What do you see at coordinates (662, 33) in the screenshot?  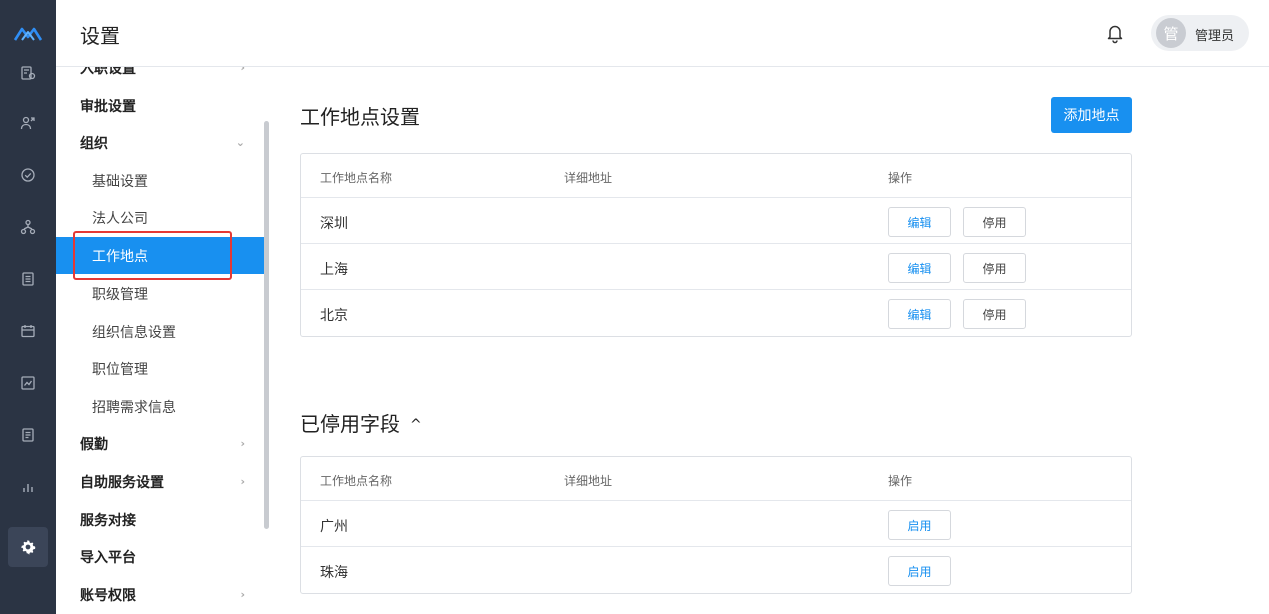 I see `top-header: 设置 管 管理员` at bounding box center [662, 33].